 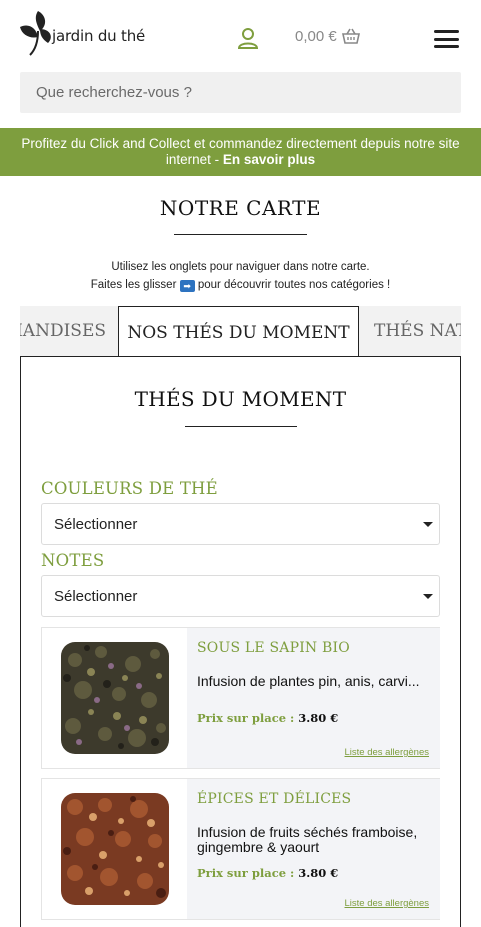 I want to click on search-bar, so click(x=240, y=92).